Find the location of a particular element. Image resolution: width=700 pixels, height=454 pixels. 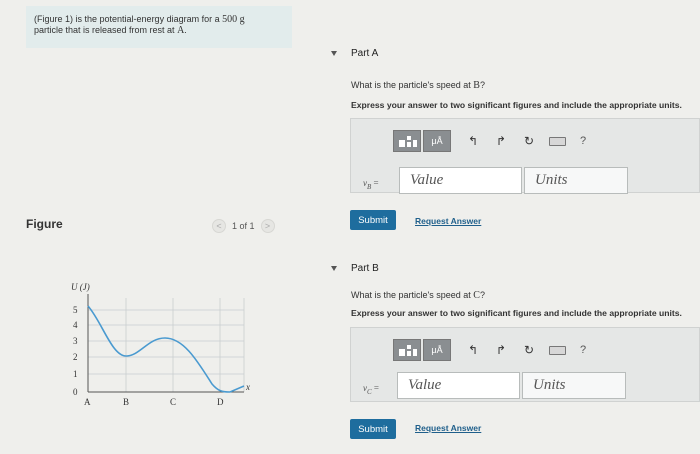

y-tick: 3 is located at coordinates (75, 341).